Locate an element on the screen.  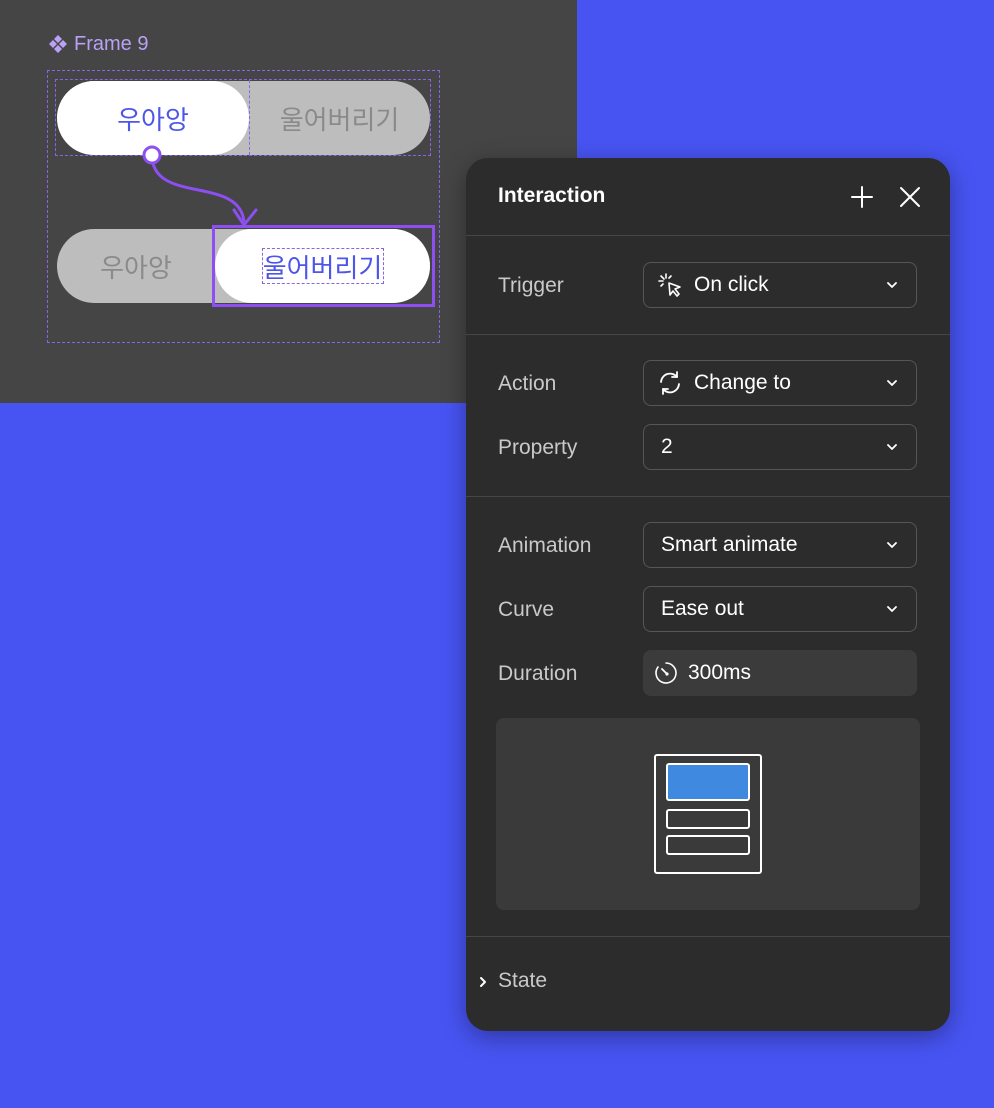
trigger-value: On click is located at coordinates (731, 284).